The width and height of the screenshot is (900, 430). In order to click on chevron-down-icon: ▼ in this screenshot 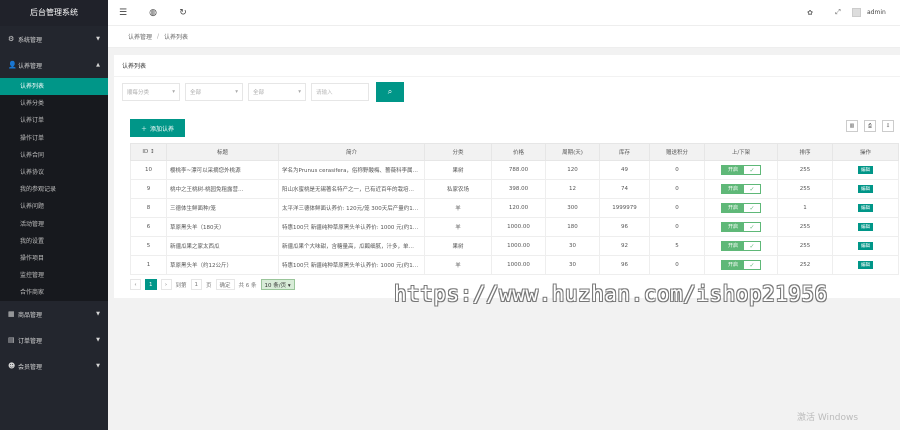, I will do `click(98, 39)`.